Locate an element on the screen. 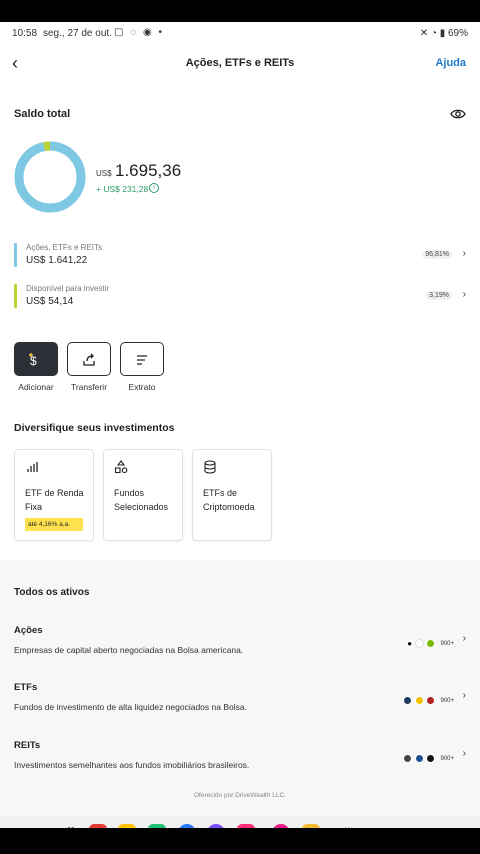 Image resolution: width=480 pixels, height=854 pixels. status-time: 10:58 is located at coordinates (25, 33).